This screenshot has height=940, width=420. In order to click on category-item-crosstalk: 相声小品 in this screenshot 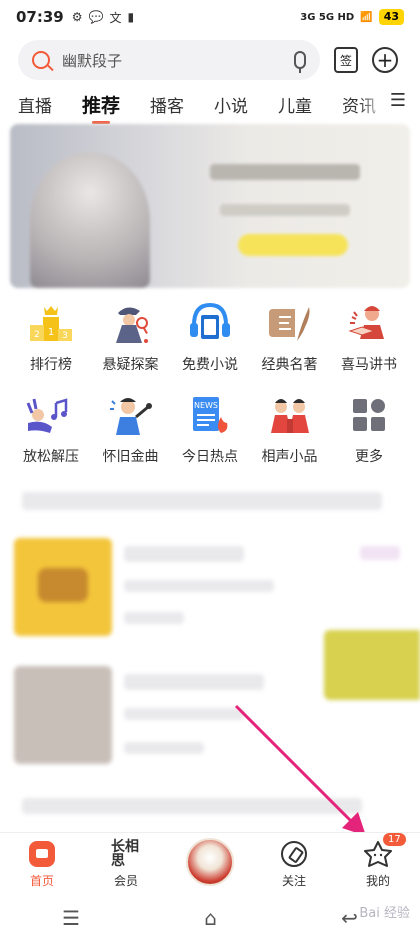, I will do `click(290, 438)`.